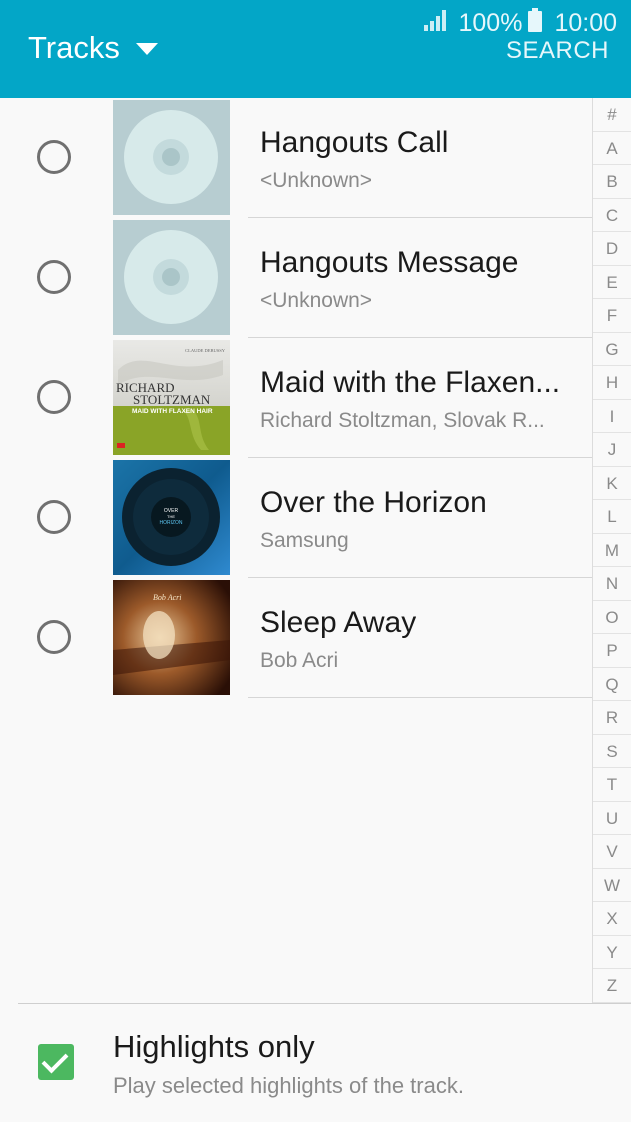  I want to click on index-letter: W, so click(612, 885).